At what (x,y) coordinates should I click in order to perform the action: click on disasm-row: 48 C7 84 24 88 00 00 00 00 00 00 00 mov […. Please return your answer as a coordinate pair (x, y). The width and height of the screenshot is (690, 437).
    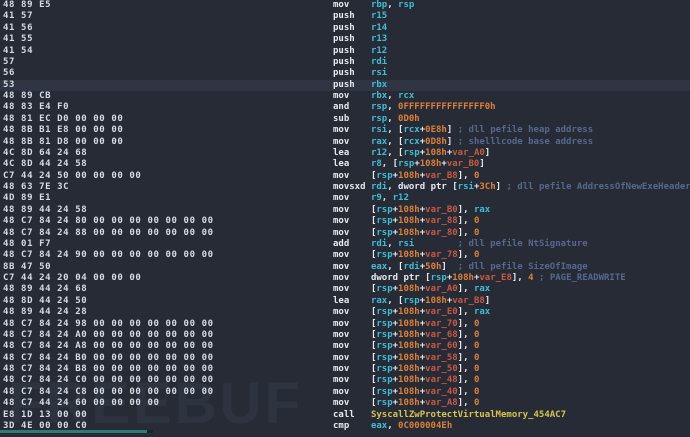
    Looking at the image, I should click on (345, 233).